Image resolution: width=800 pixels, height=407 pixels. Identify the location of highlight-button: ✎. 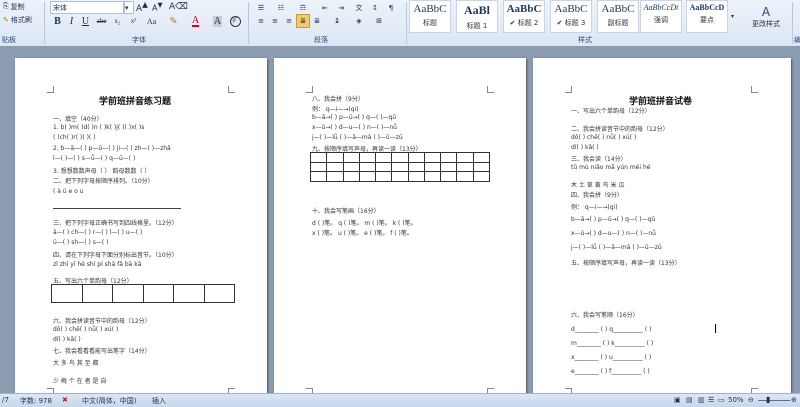
(173, 21).